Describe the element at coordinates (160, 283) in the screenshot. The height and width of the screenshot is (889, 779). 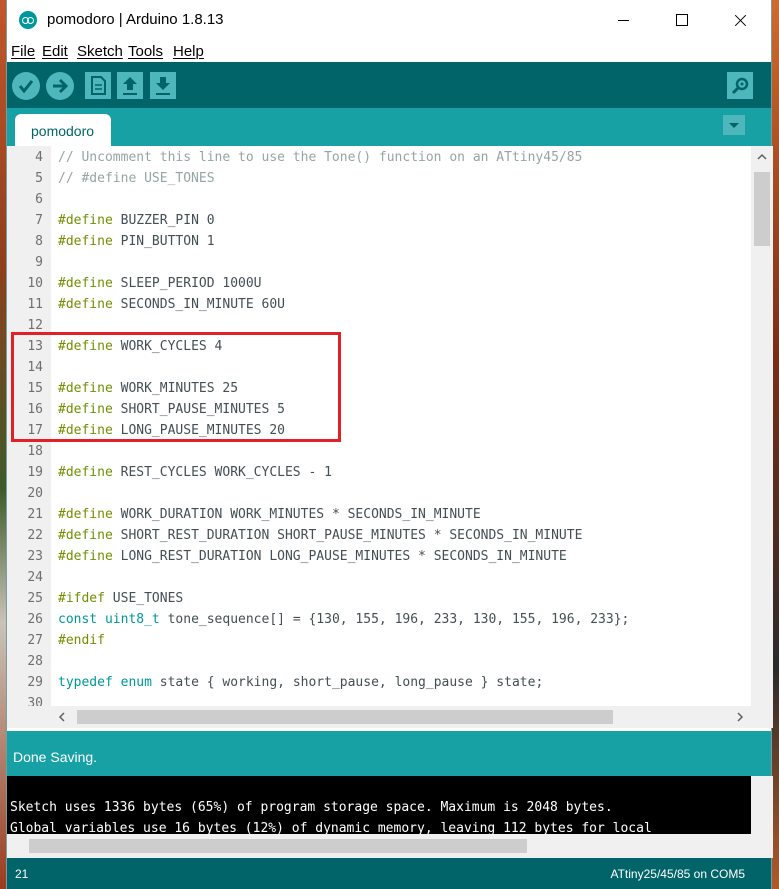
I see `code-text: #define SLEEP_PERIOD 1000U` at that location.